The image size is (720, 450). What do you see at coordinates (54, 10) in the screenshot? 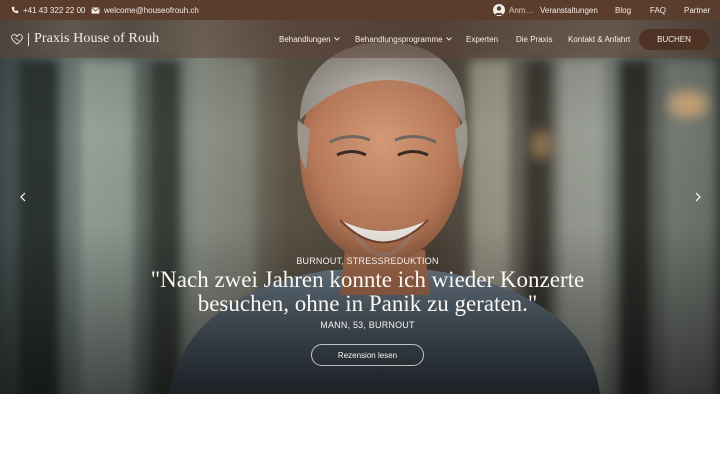
I see `phone-number: +41 43 322 22 00` at bounding box center [54, 10].